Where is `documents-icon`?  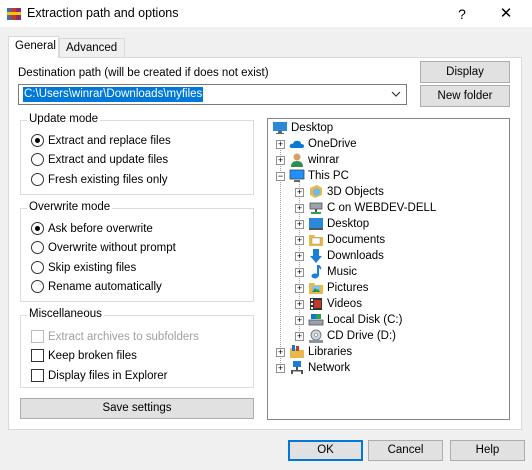
documents-icon is located at coordinates (316, 240).